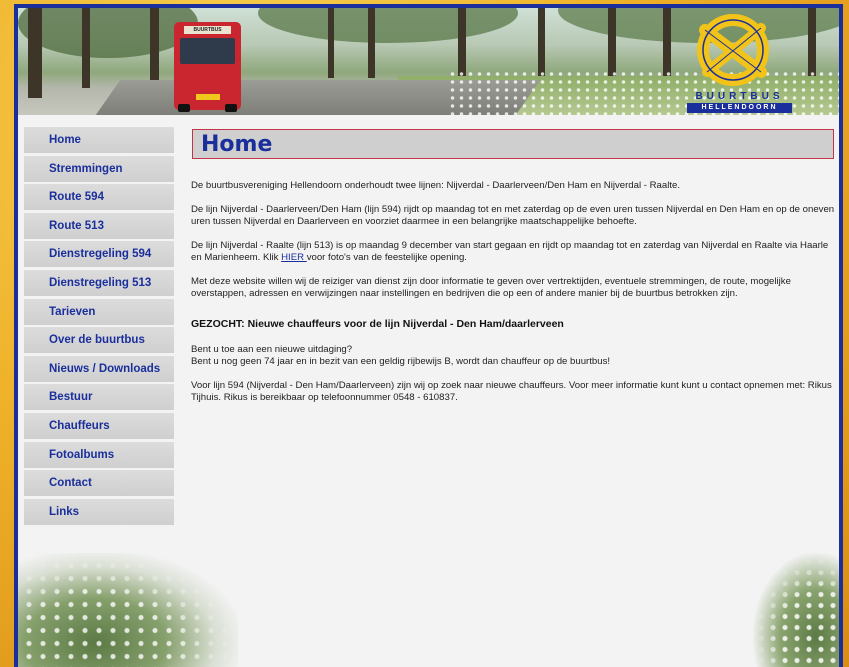 Image resolution: width=849 pixels, height=667 pixels. Describe the element at coordinates (294, 257) in the screenshot. I see `photos-link: HIER` at that location.